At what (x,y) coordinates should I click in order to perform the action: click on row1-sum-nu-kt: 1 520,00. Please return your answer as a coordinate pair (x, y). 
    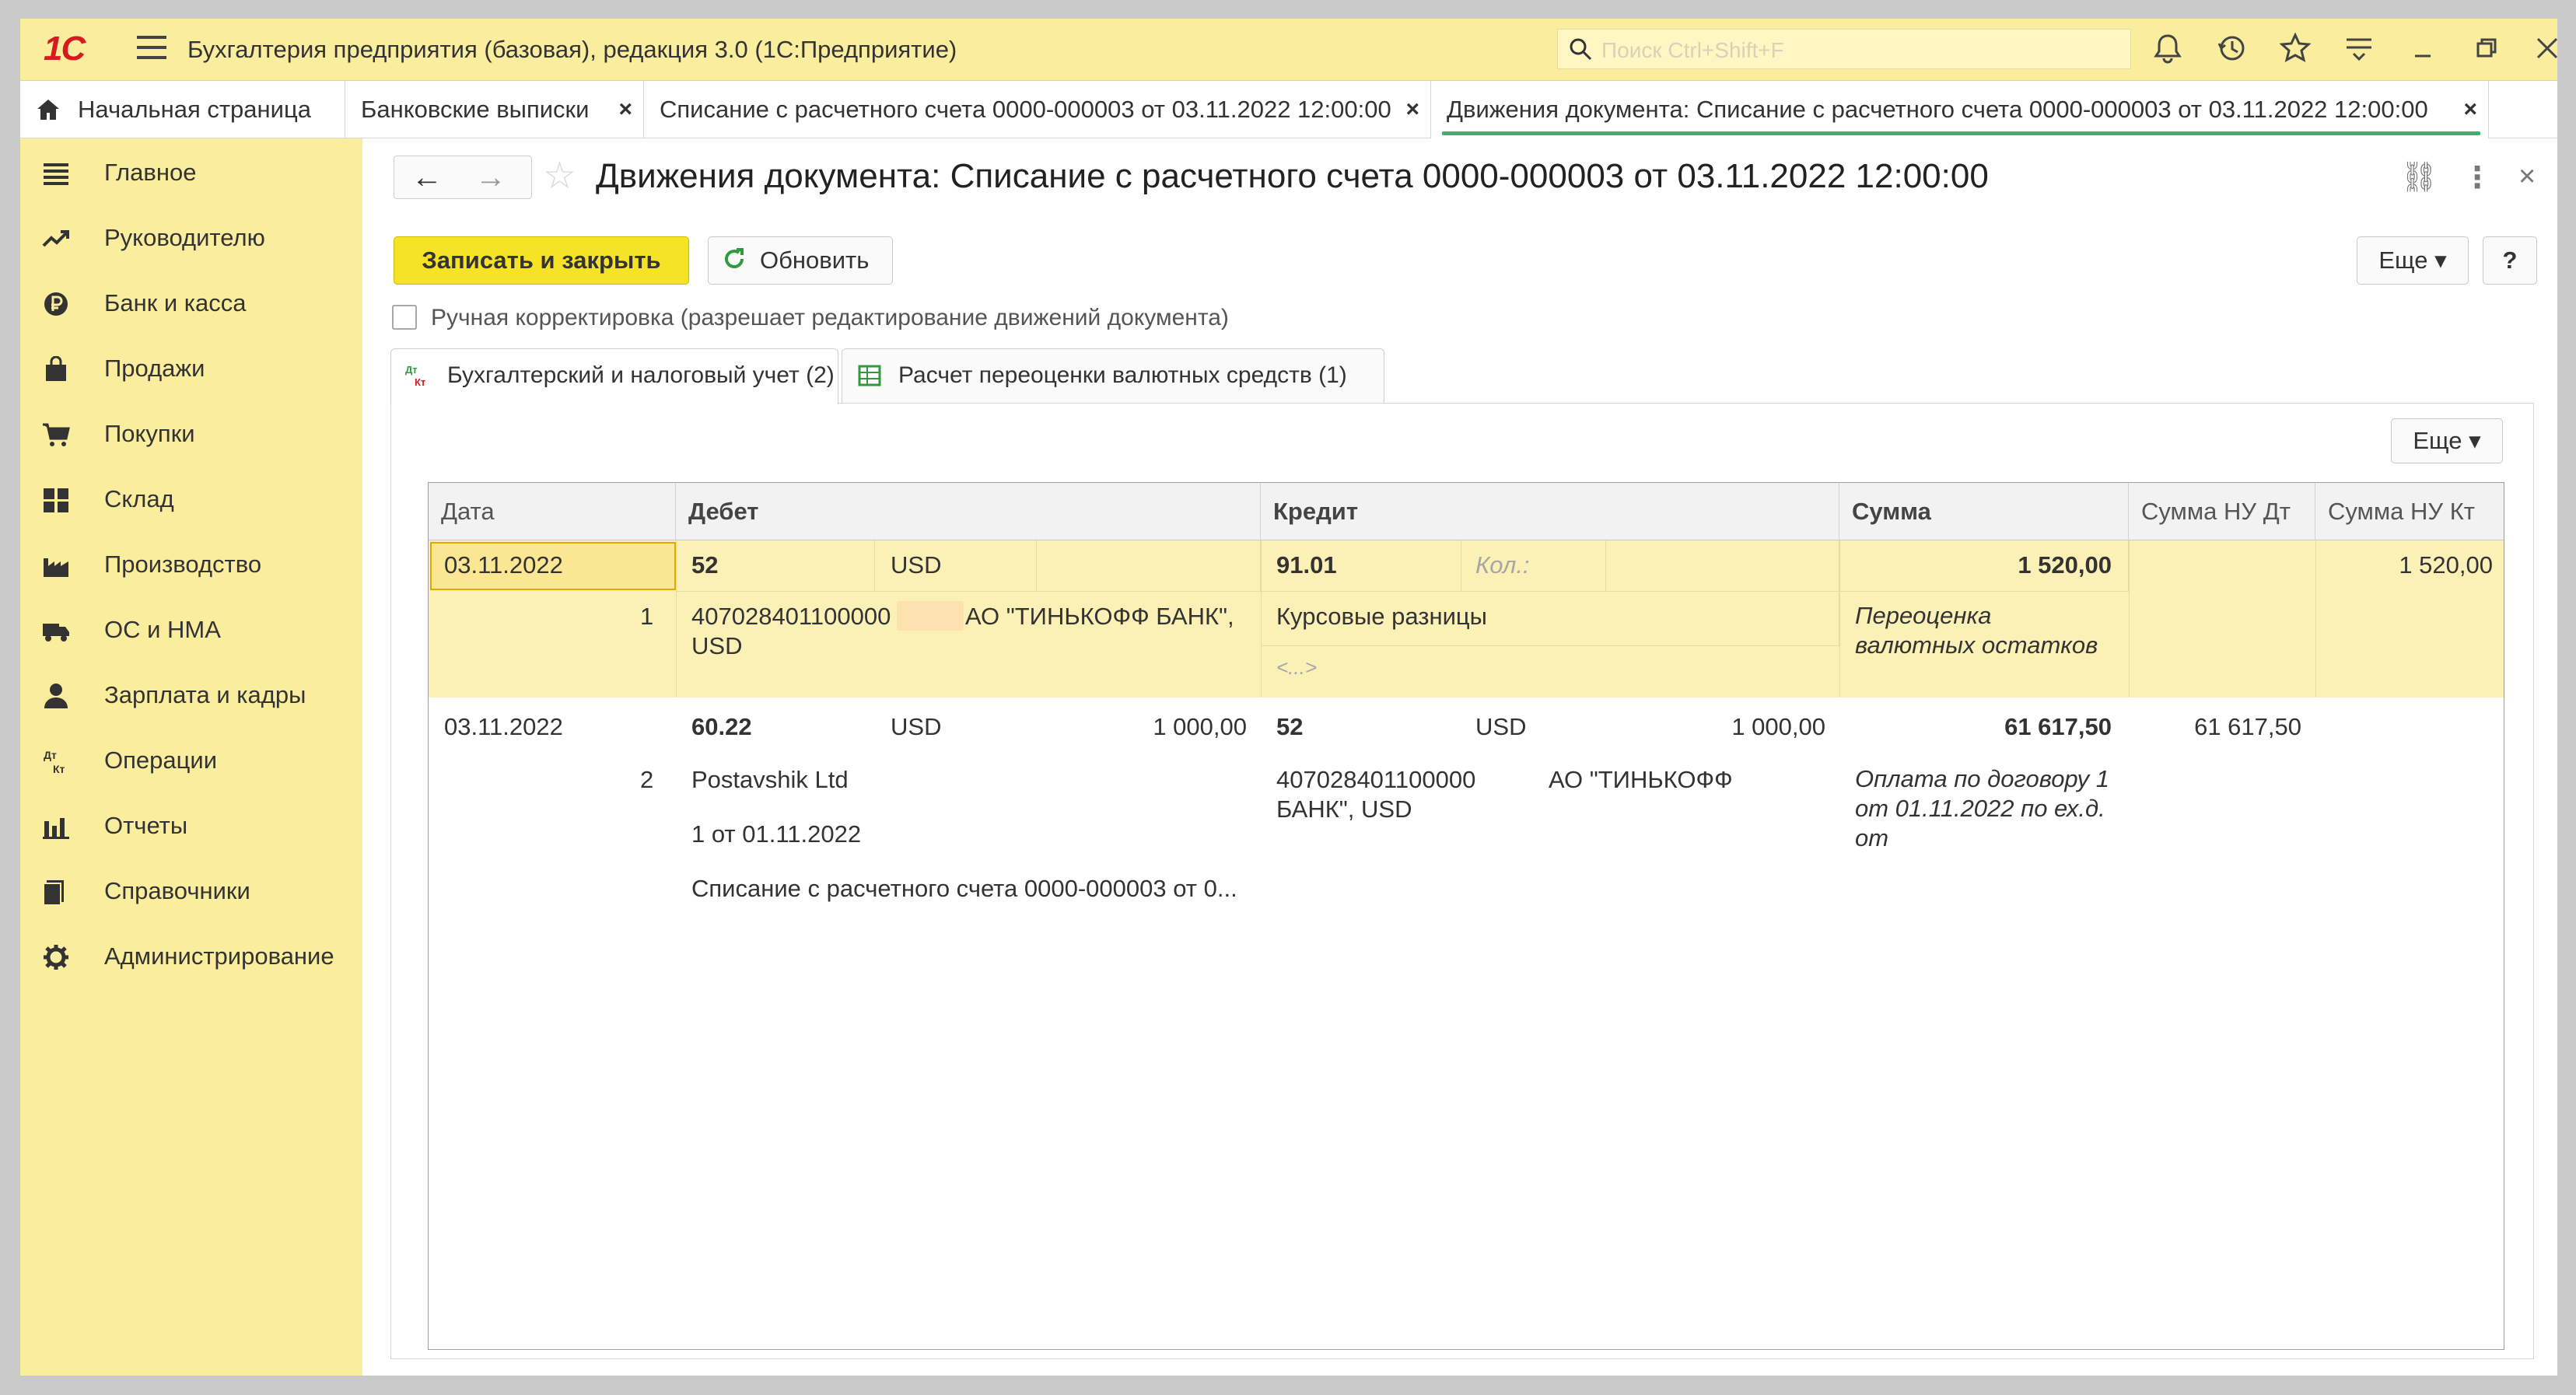
    Looking at the image, I should click on (2446, 565).